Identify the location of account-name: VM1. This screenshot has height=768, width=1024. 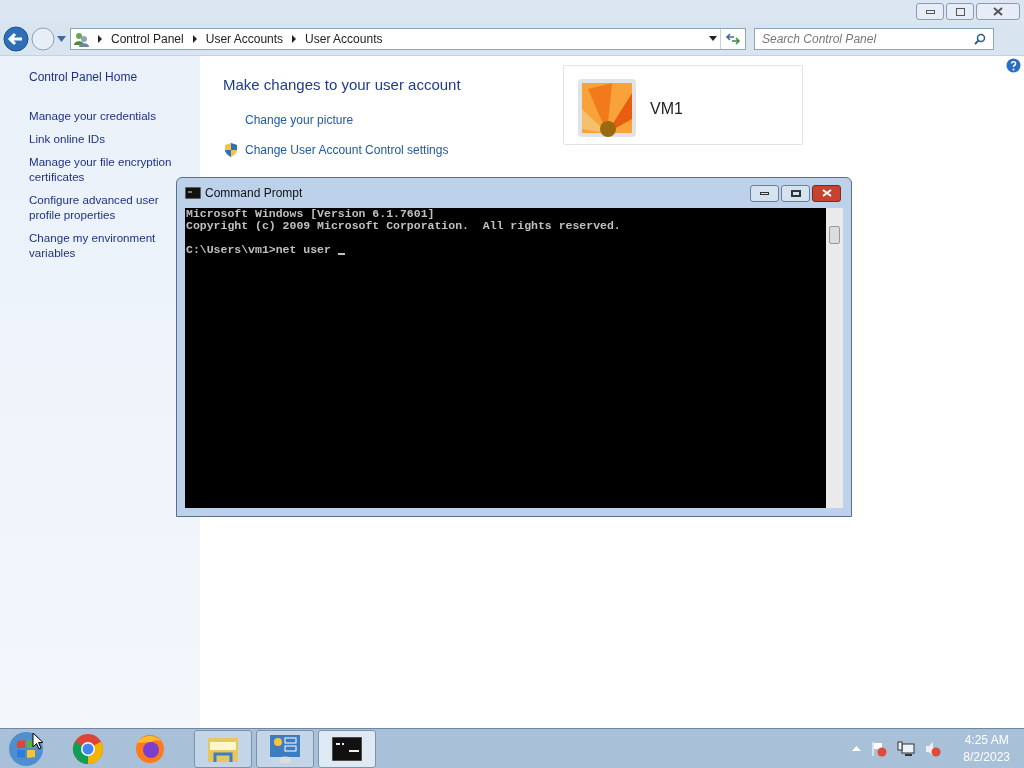
(666, 109).